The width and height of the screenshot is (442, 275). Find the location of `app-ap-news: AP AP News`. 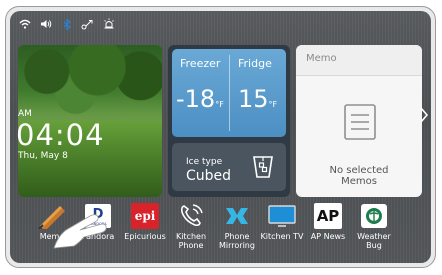

app-ap-news: AP AP News is located at coordinates (328, 222).